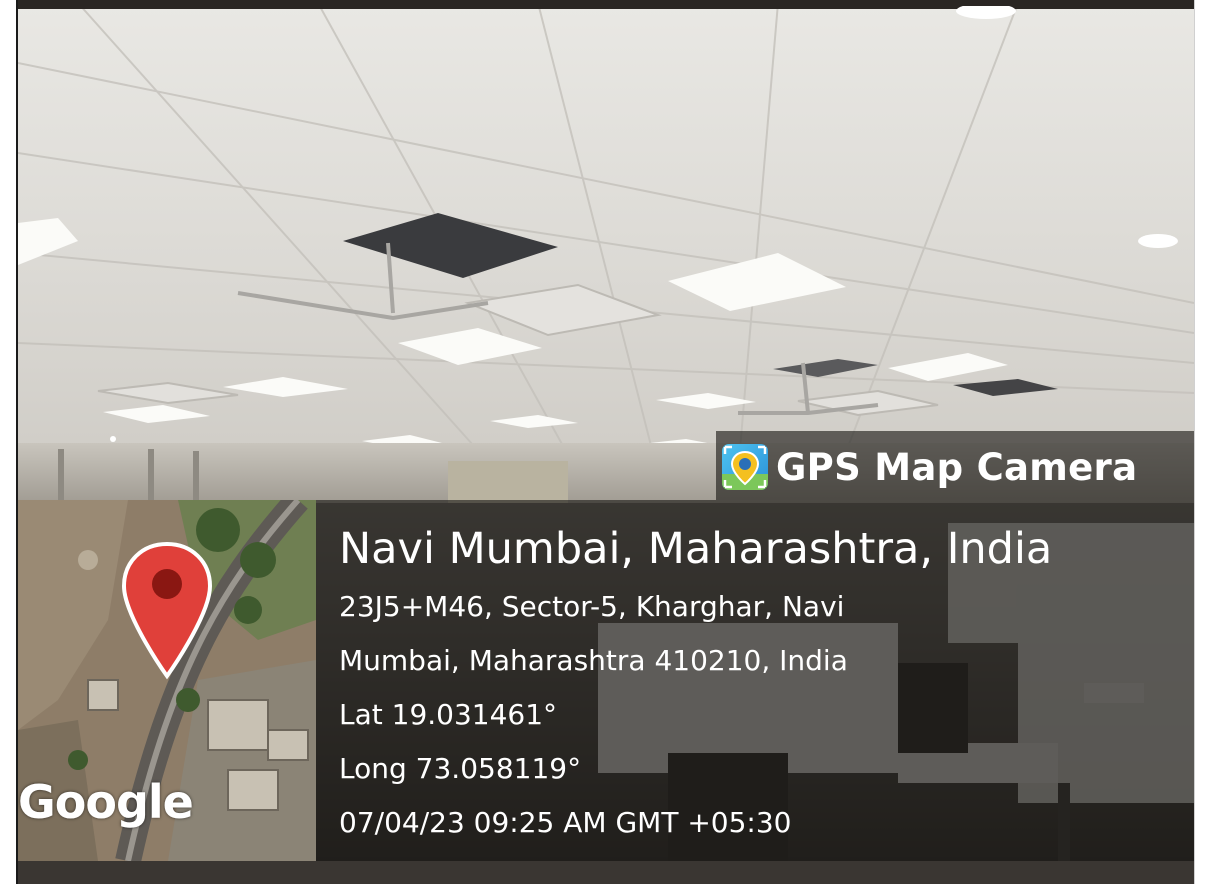 The height and width of the screenshot is (884, 1205). I want to click on google-logo: Google, so click(106, 802).